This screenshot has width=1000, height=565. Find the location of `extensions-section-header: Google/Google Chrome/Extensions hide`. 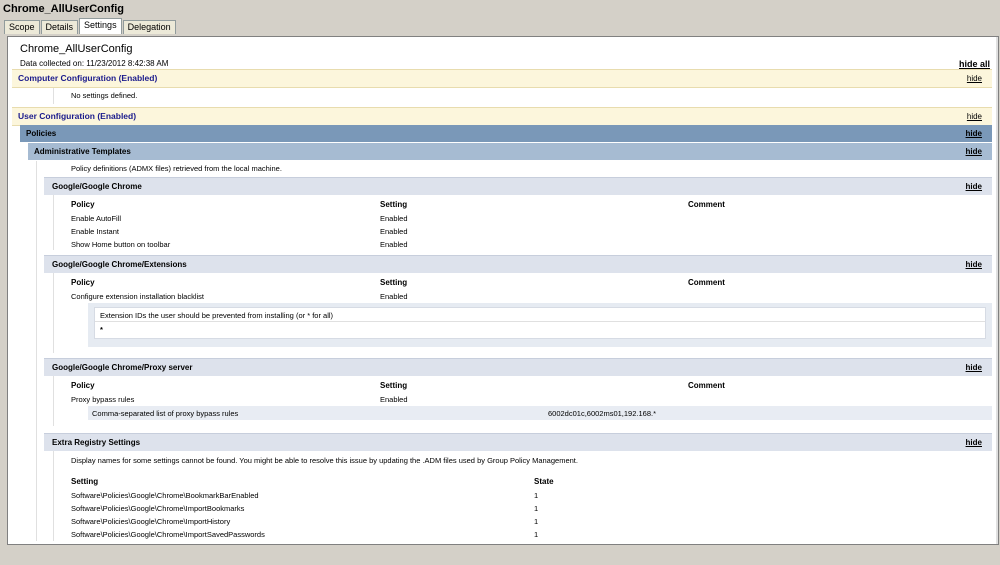

extensions-section-header: Google/Google Chrome/Extensions hide is located at coordinates (518, 264).